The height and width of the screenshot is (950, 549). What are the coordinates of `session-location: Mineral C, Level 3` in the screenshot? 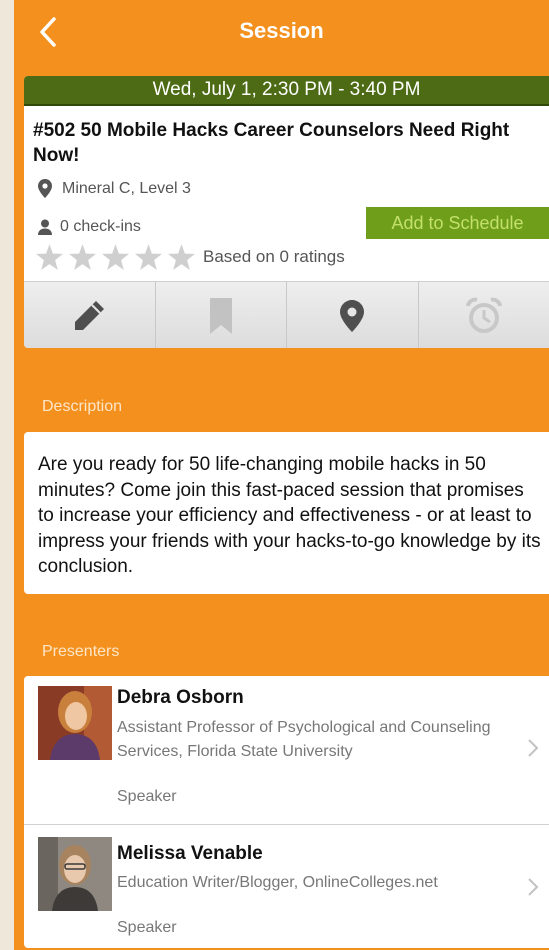 It's located at (126, 188).